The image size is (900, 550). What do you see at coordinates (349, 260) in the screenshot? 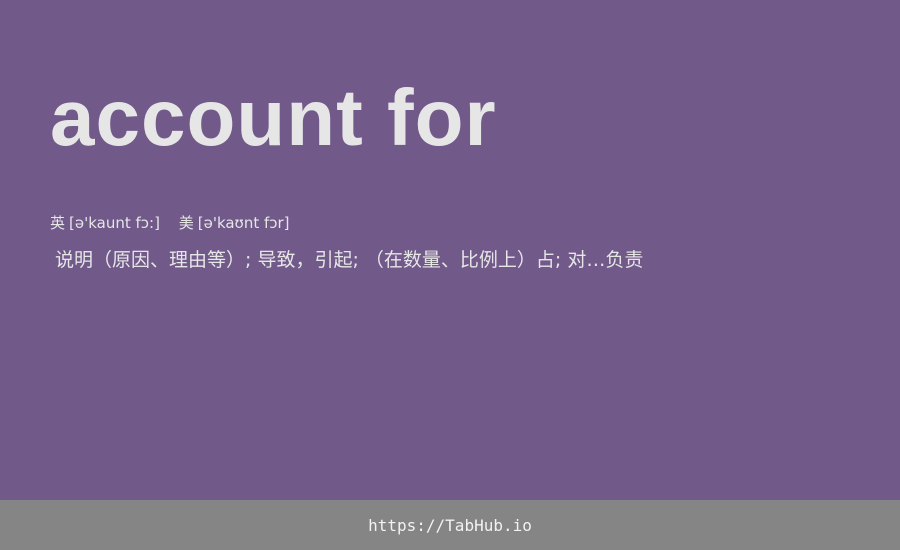
I see `definition: 说明（原因、理由等）; 导致，引起; （在数量、比例上）占; 对…负责` at bounding box center [349, 260].